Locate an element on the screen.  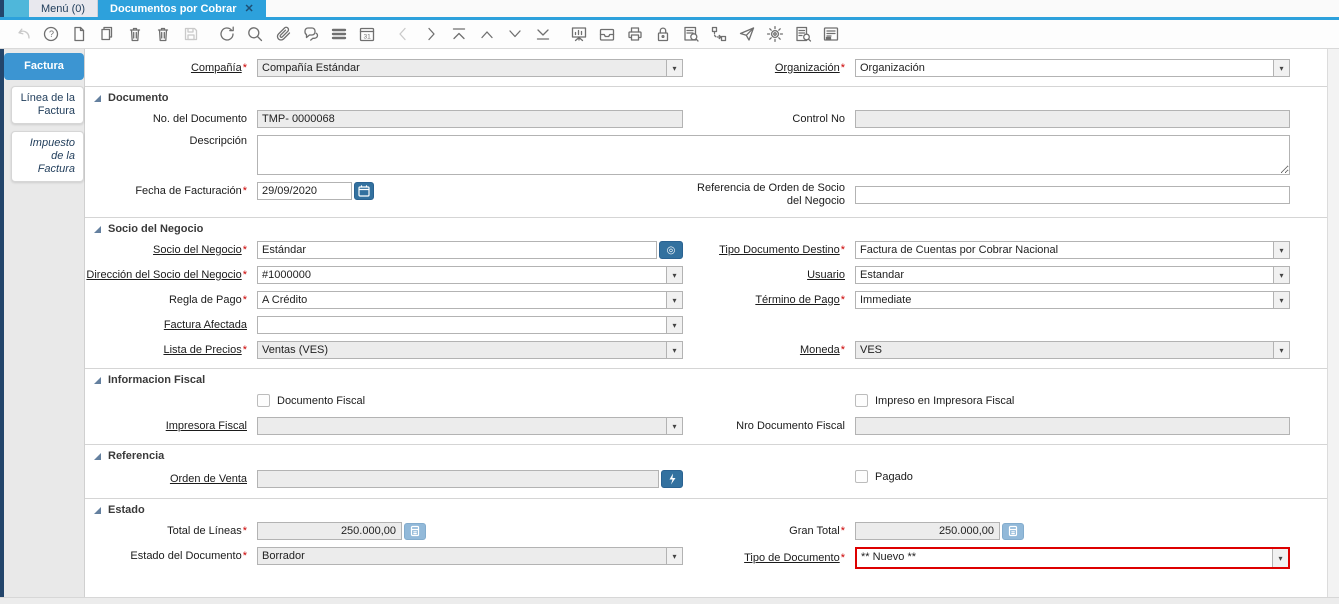
up-icon is located at coordinates (486, 34).